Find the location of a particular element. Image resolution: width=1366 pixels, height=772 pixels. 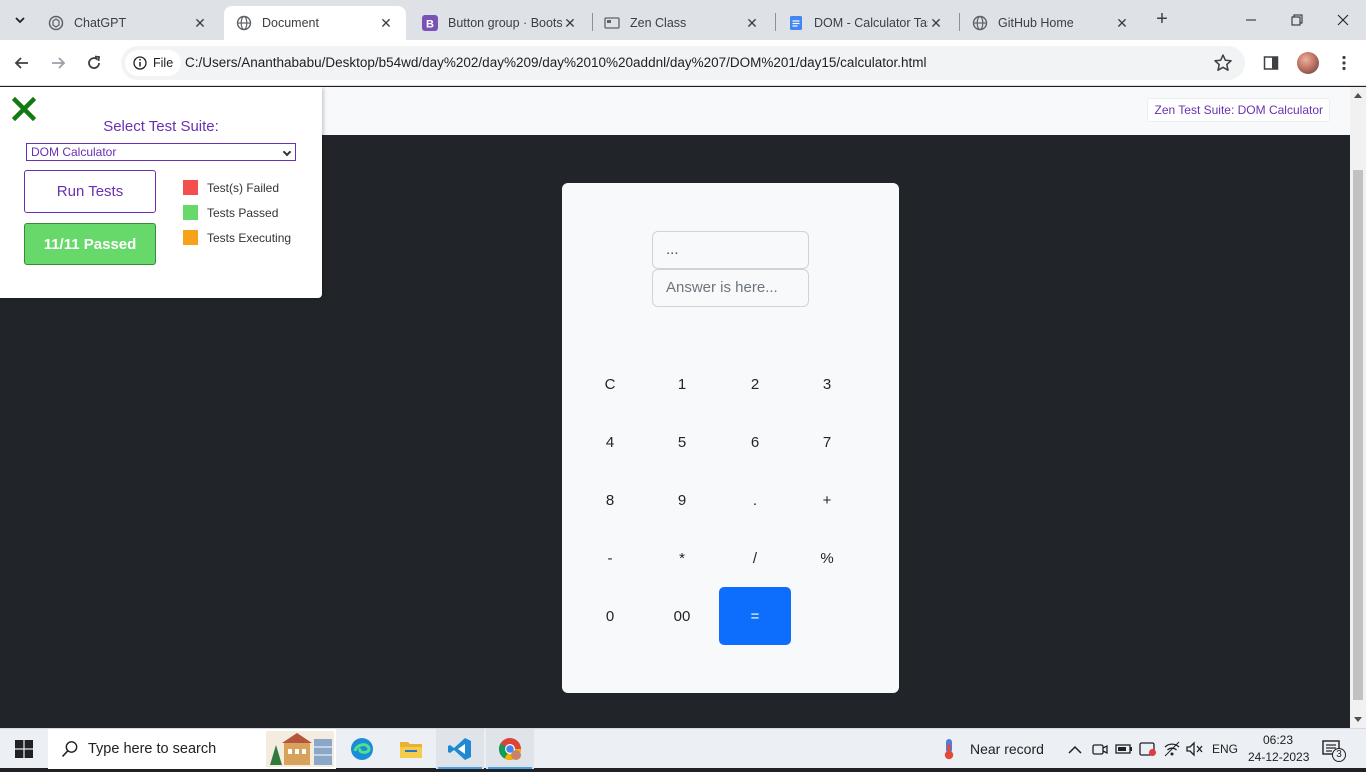

key-0-button: 0 is located at coordinates (610, 616).